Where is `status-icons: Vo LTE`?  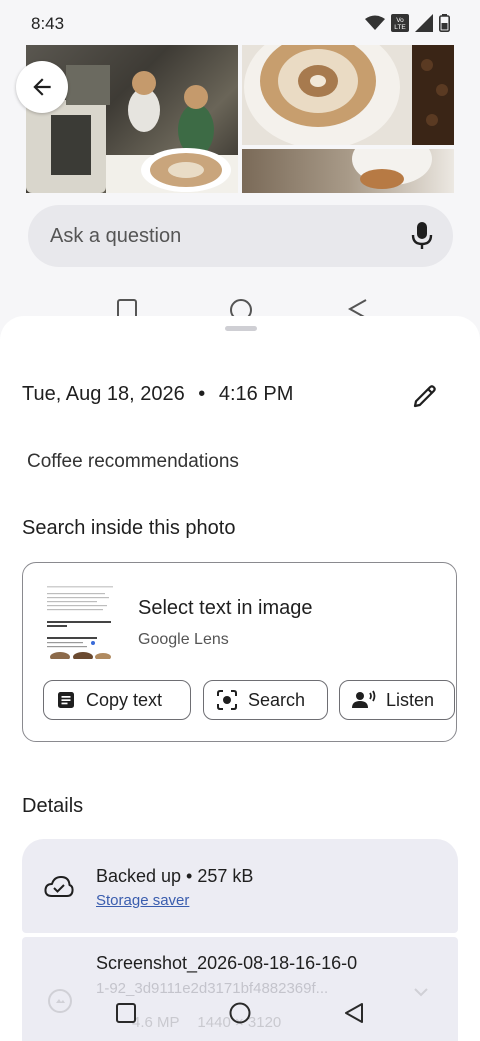
status-icons: Vo LTE is located at coordinates (407, 23).